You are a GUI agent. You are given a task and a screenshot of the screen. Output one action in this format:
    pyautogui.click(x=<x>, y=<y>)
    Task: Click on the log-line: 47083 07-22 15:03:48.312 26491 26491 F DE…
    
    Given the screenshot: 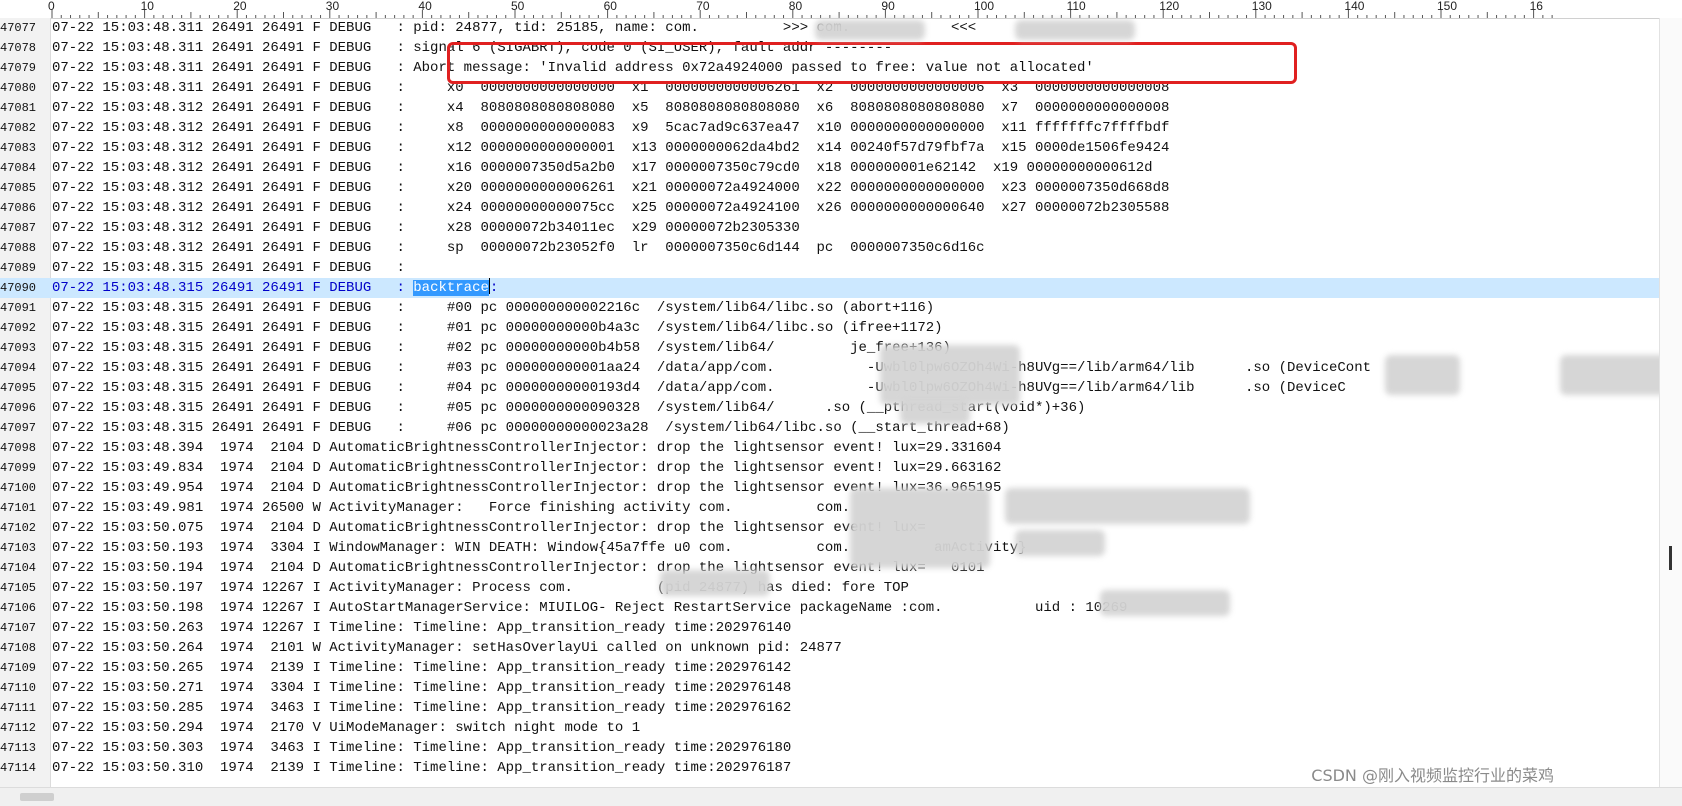 What is the action you would take?
    pyautogui.click(x=830, y=148)
    